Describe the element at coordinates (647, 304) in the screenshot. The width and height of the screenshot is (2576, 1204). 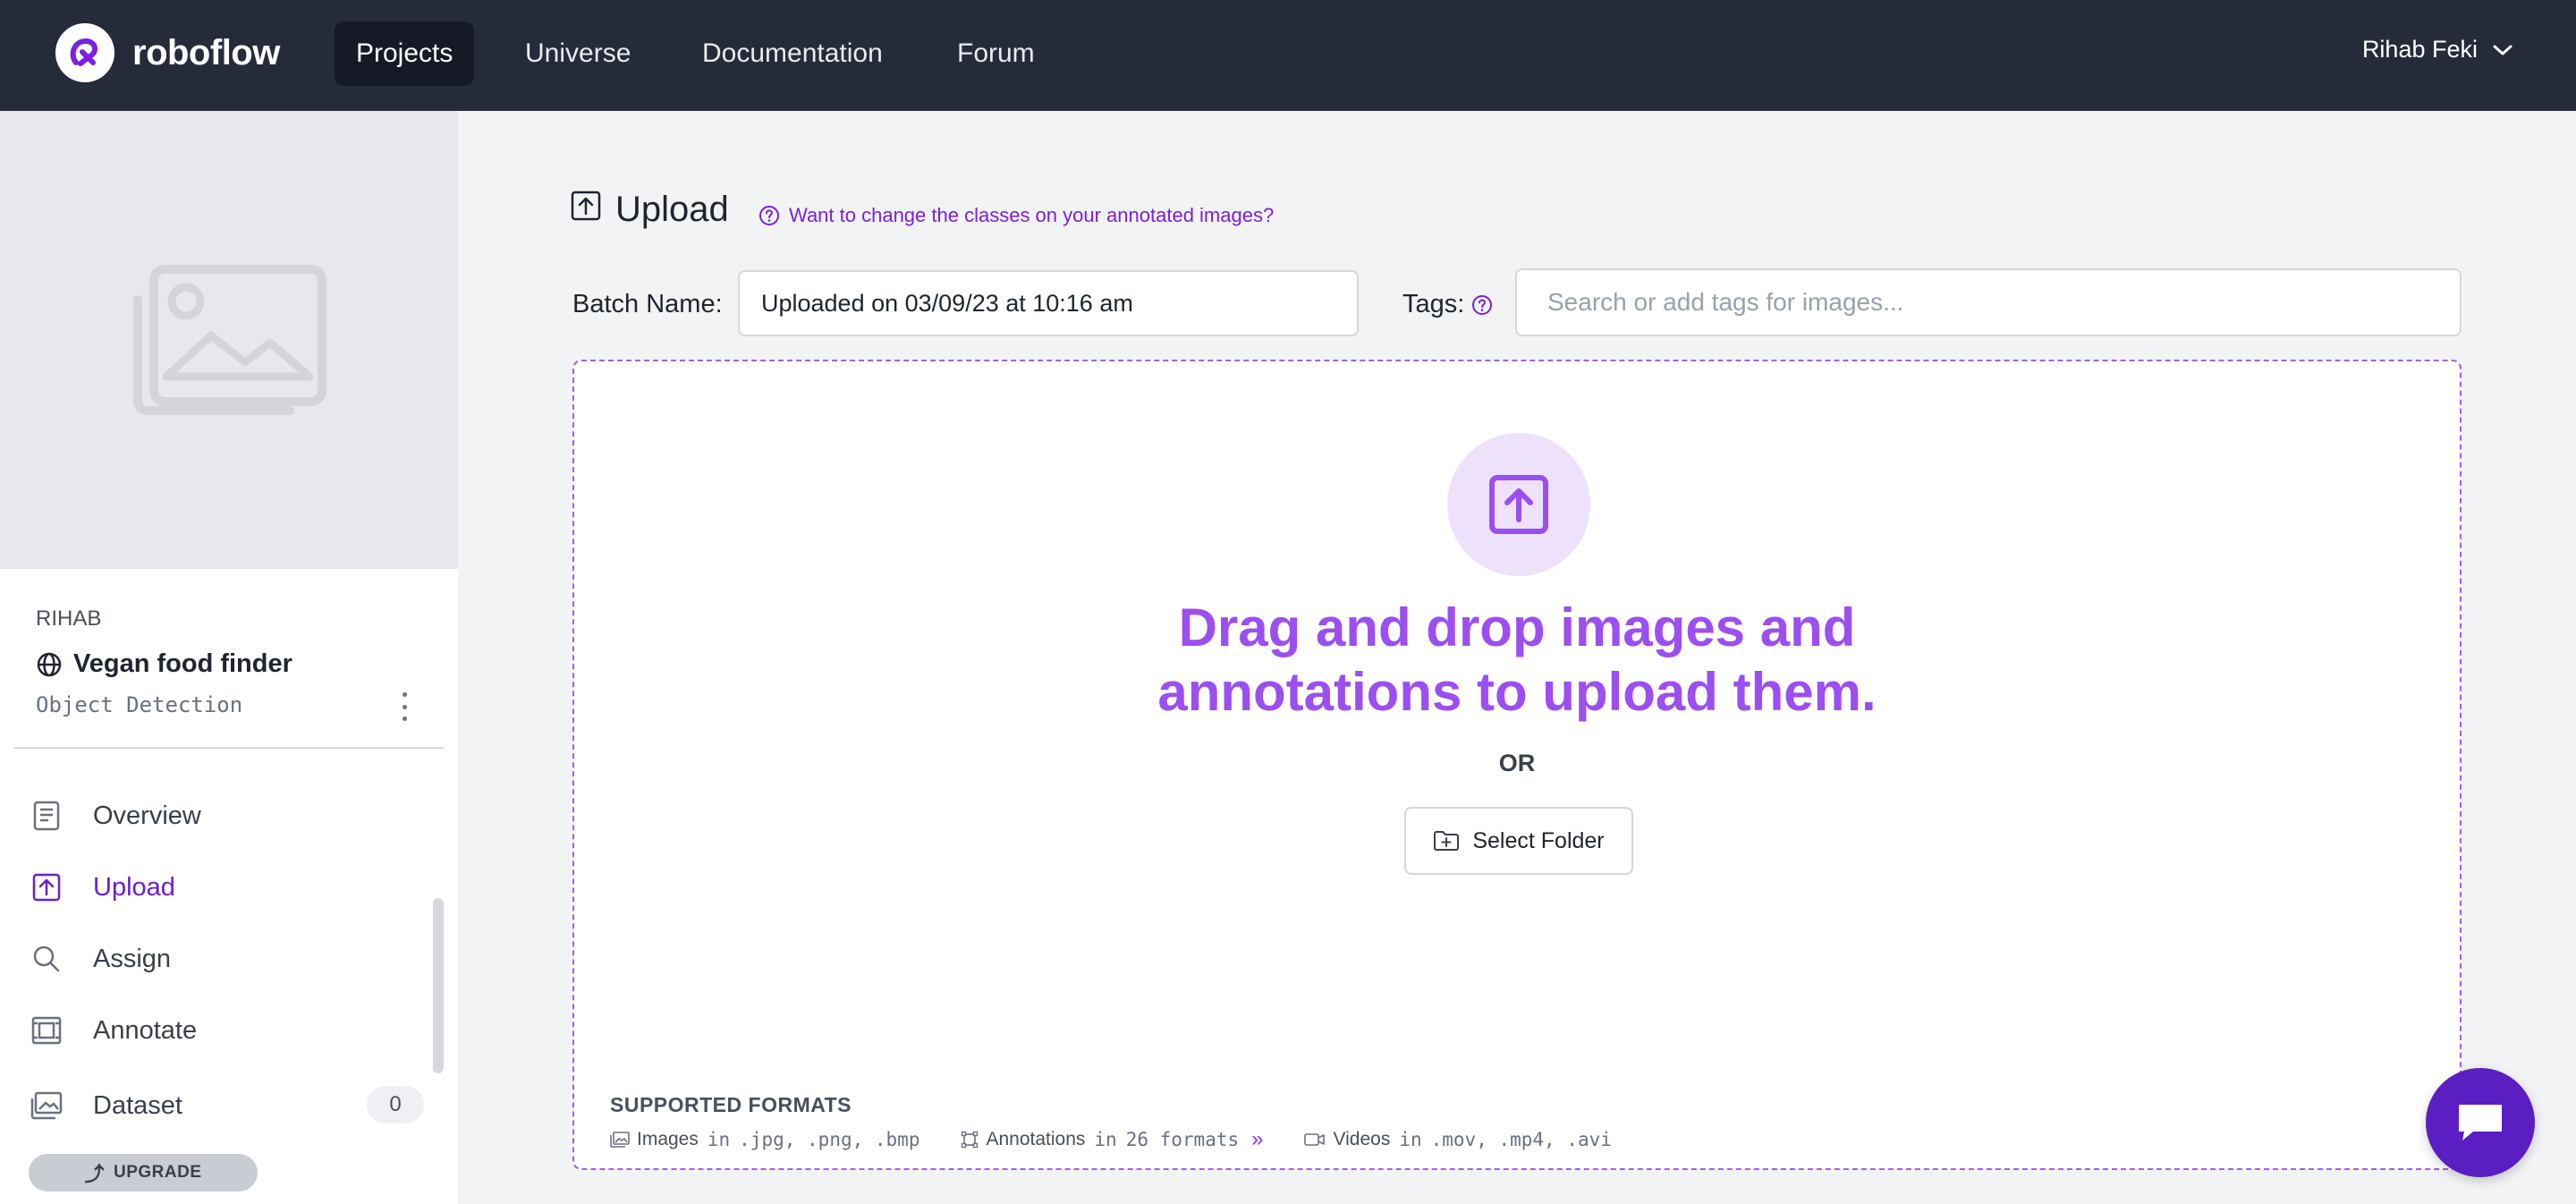
I see `batch-name-label: Batch Name:` at that location.